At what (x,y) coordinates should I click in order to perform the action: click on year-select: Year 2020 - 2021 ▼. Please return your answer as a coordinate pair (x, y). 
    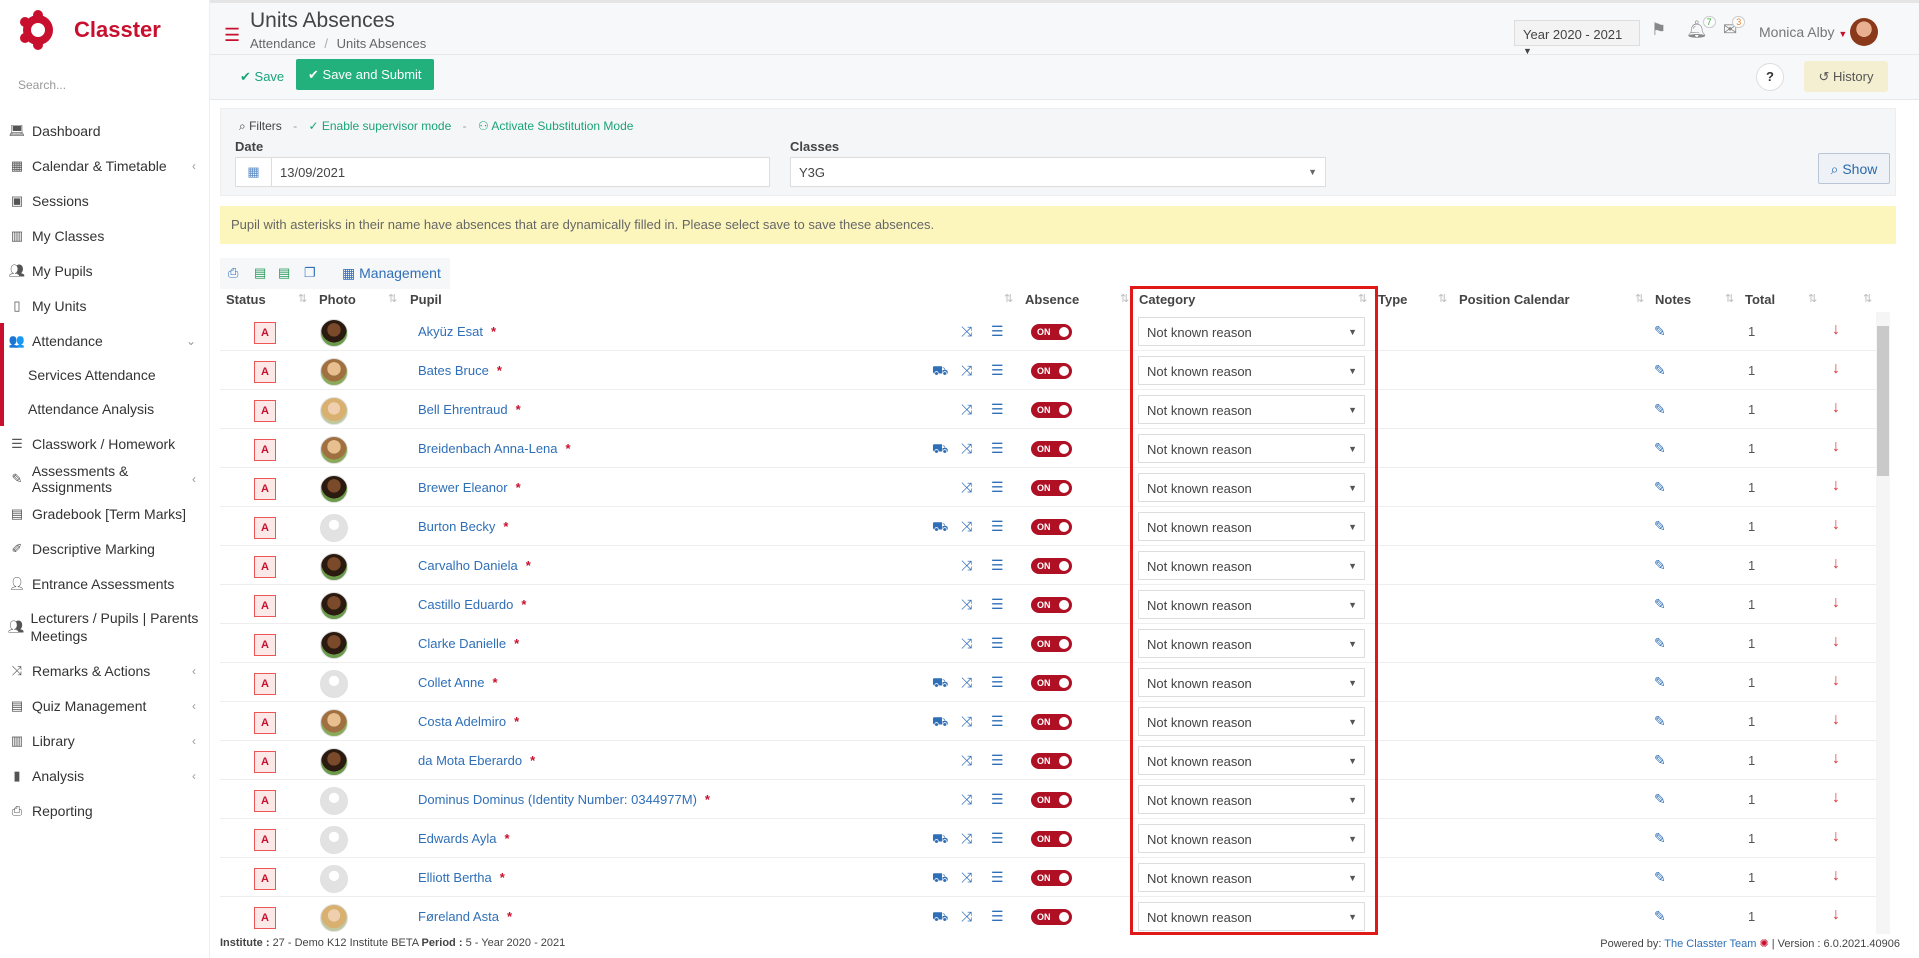
    Looking at the image, I should click on (1577, 38).